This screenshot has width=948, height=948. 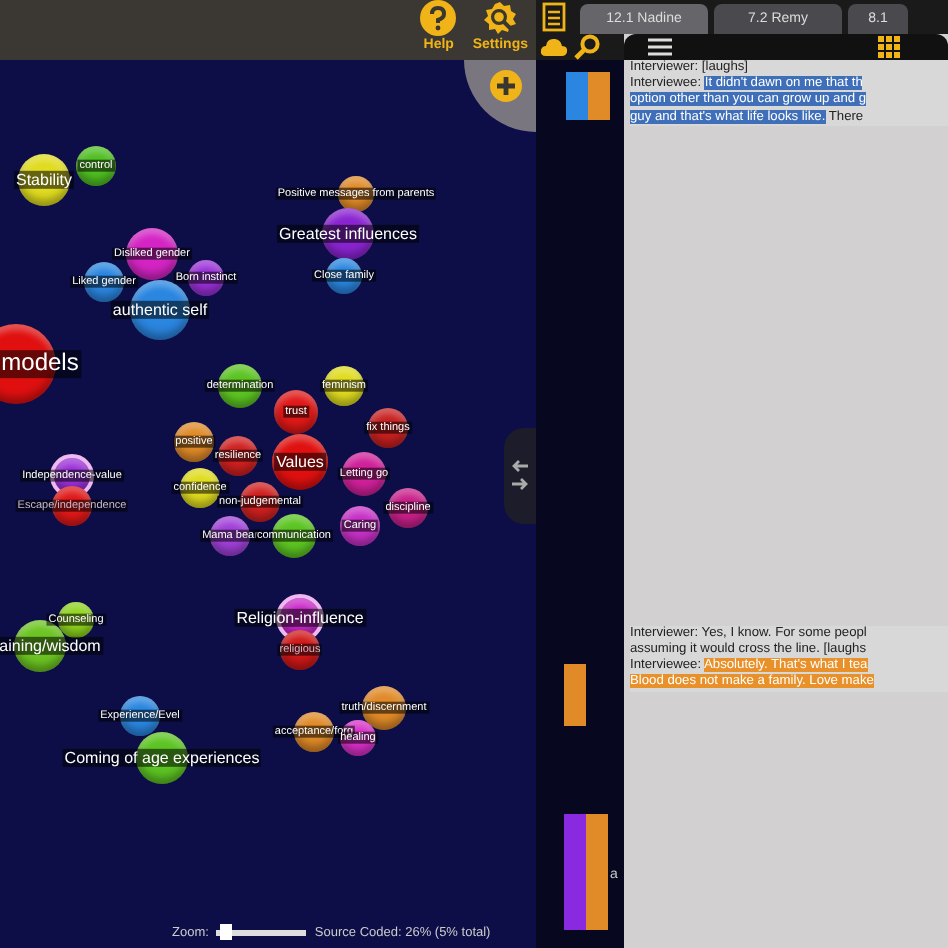 What do you see at coordinates (520, 476) in the screenshot?
I see `panel-toggle-button` at bounding box center [520, 476].